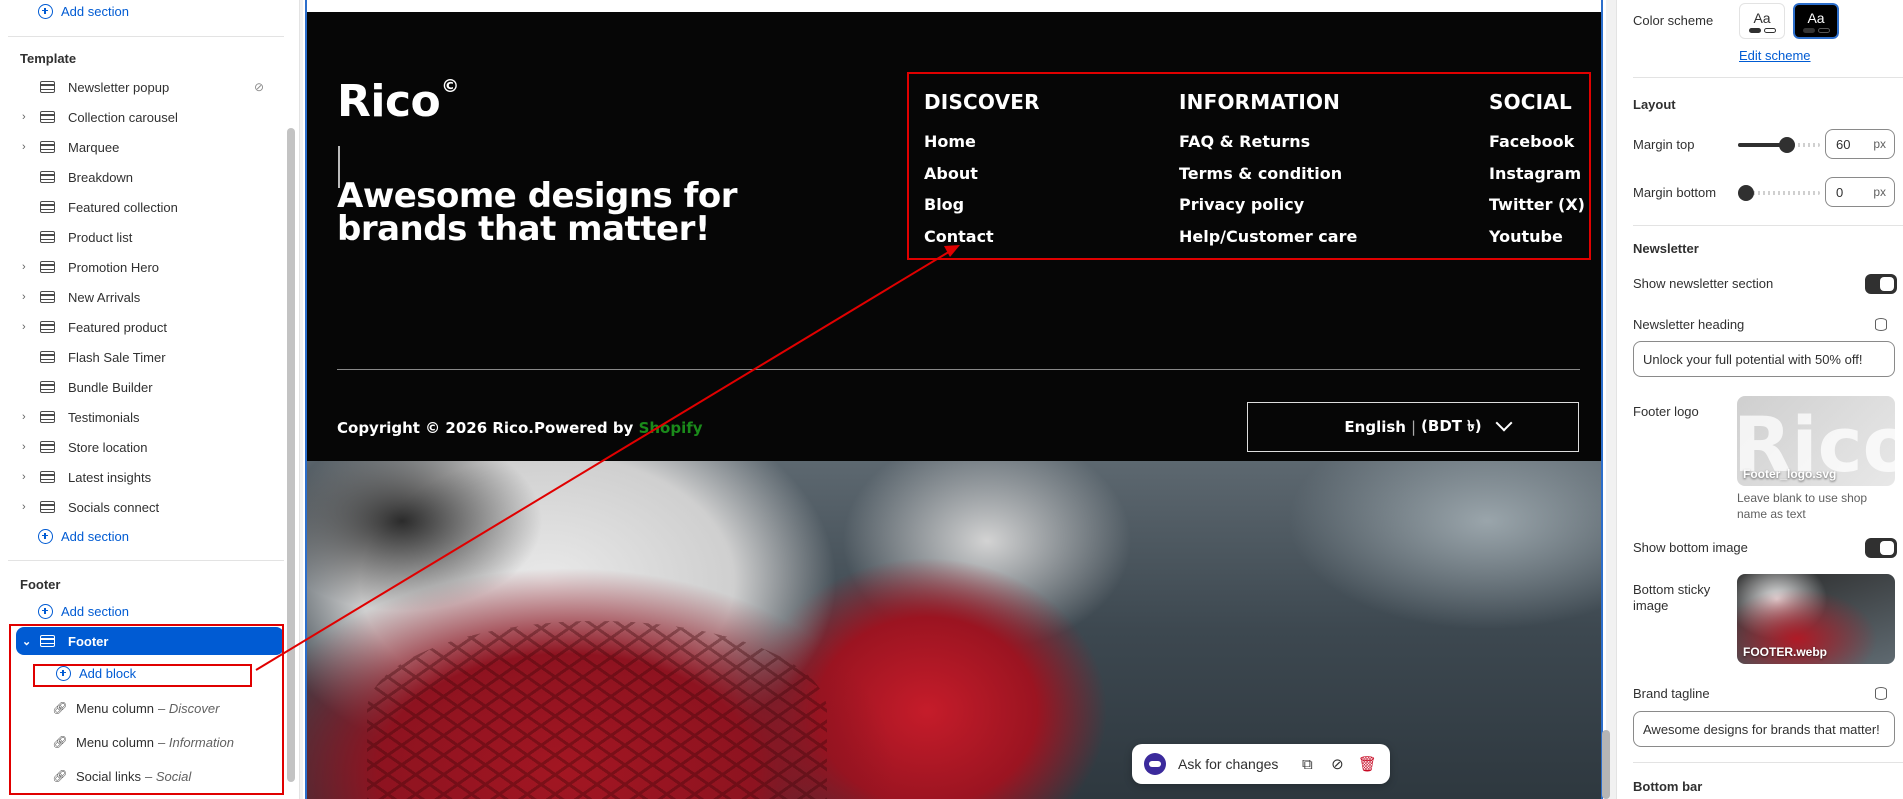 This screenshot has height=799, width=1903. I want to click on sidebar-item-featured-collection: Featured collection, so click(151, 207).